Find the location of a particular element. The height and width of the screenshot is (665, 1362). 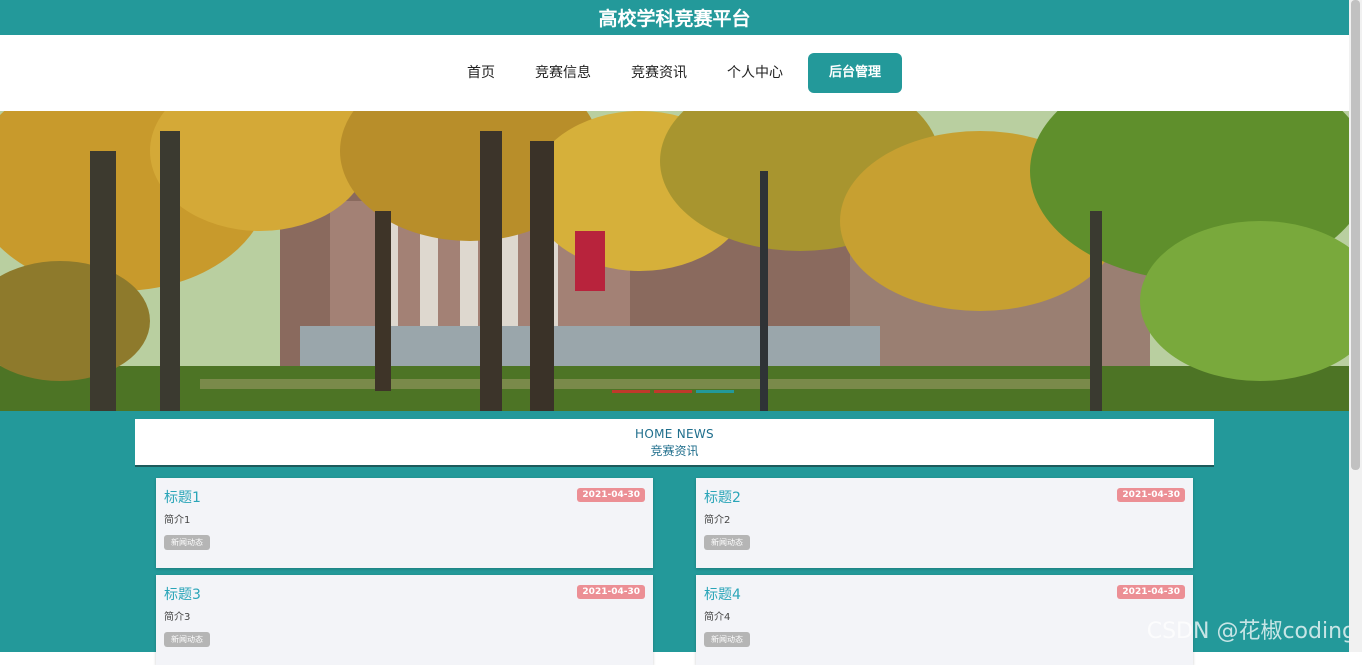

news-title: 标题3 is located at coordinates (182, 594).